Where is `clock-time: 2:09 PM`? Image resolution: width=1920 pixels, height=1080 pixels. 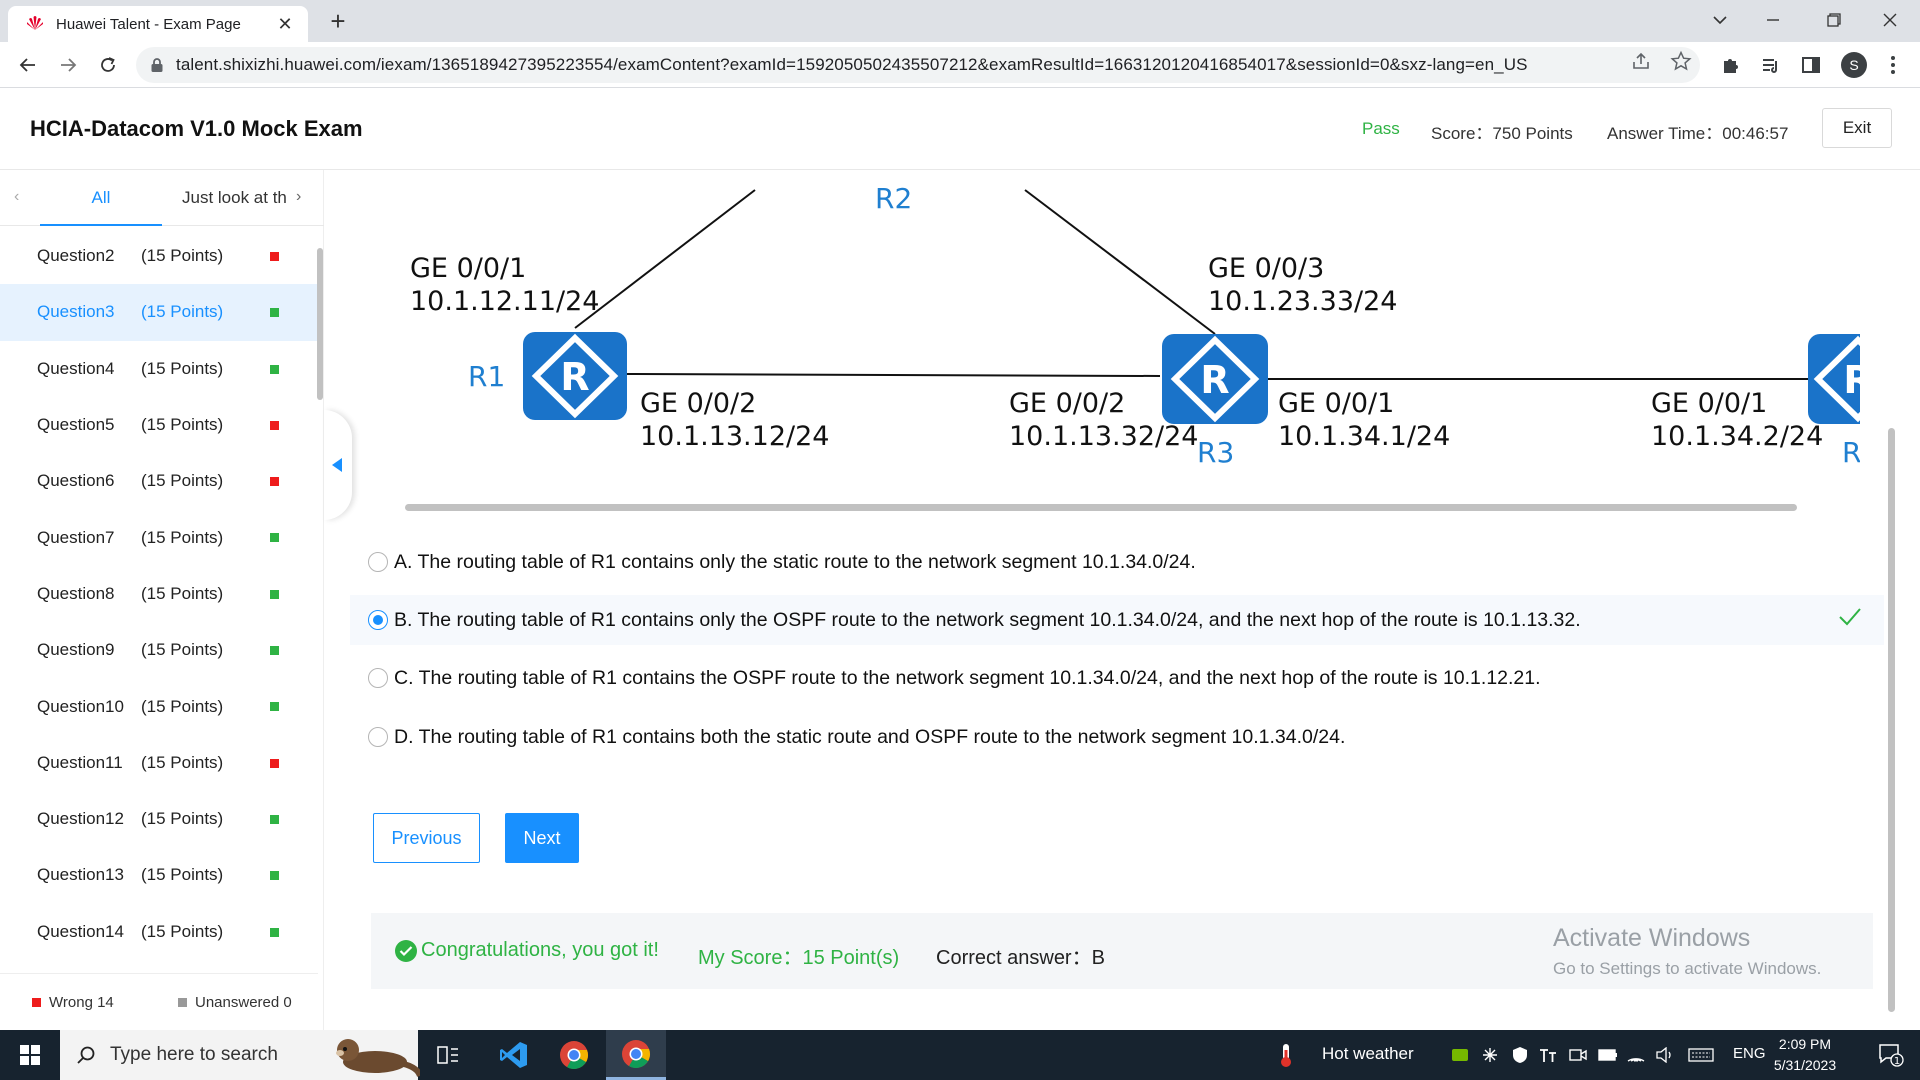 clock-time: 2:09 PM is located at coordinates (1805, 1044).